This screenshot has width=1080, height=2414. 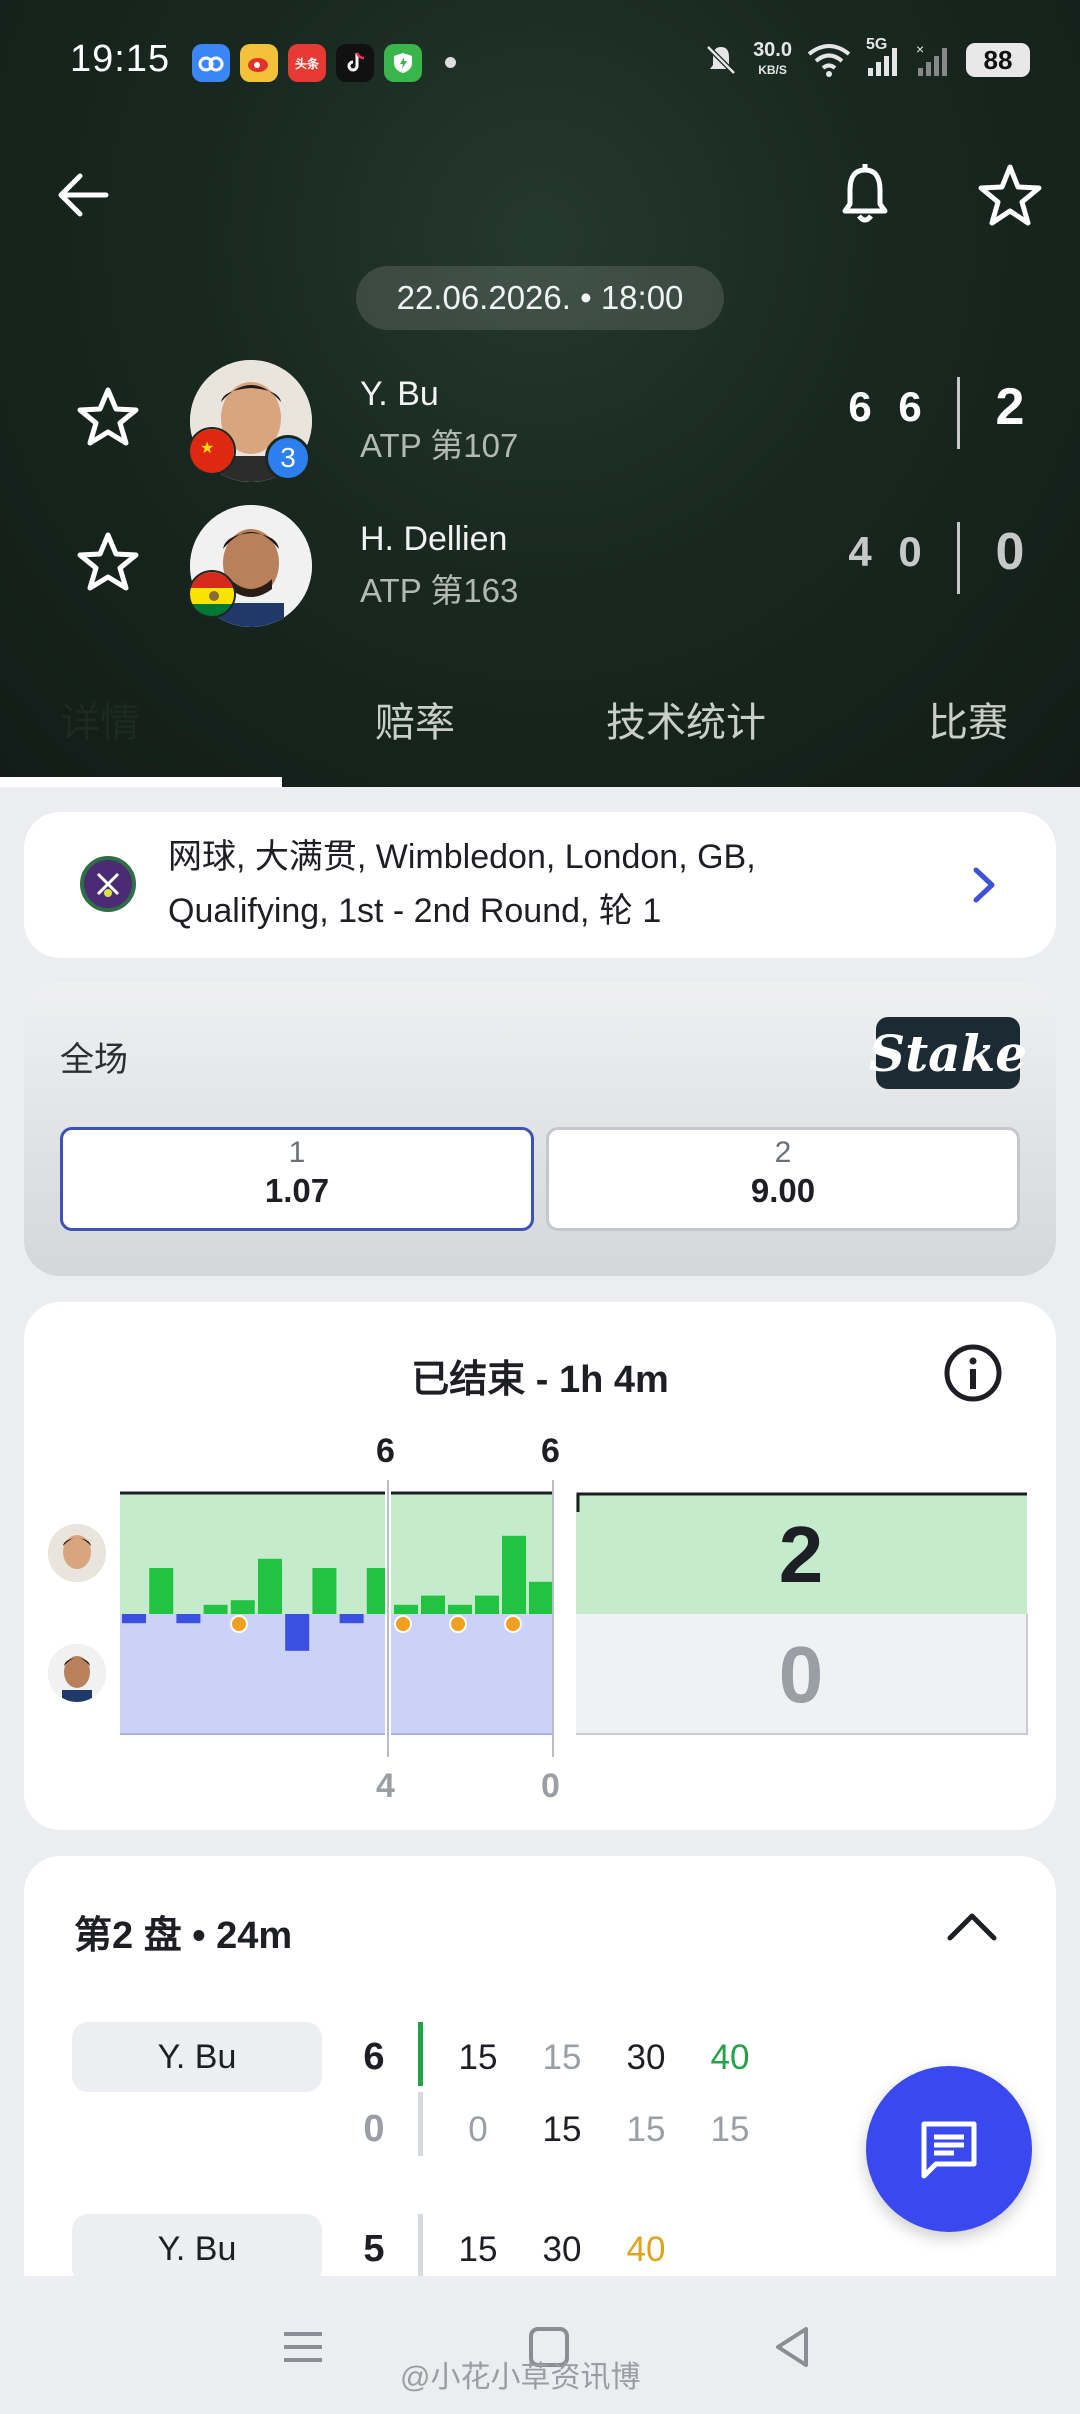 What do you see at coordinates (415, 719) in the screenshot?
I see `tab-odds: 赔率` at bounding box center [415, 719].